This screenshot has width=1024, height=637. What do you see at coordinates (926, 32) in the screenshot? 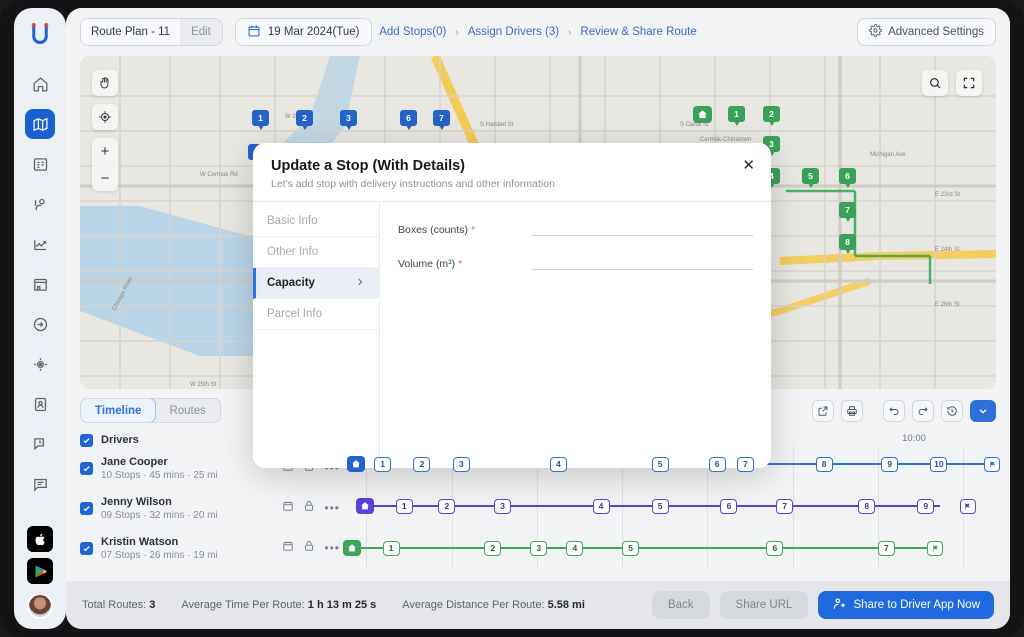
I see `advanced-settings-button: Advanced Settings` at bounding box center [926, 32].